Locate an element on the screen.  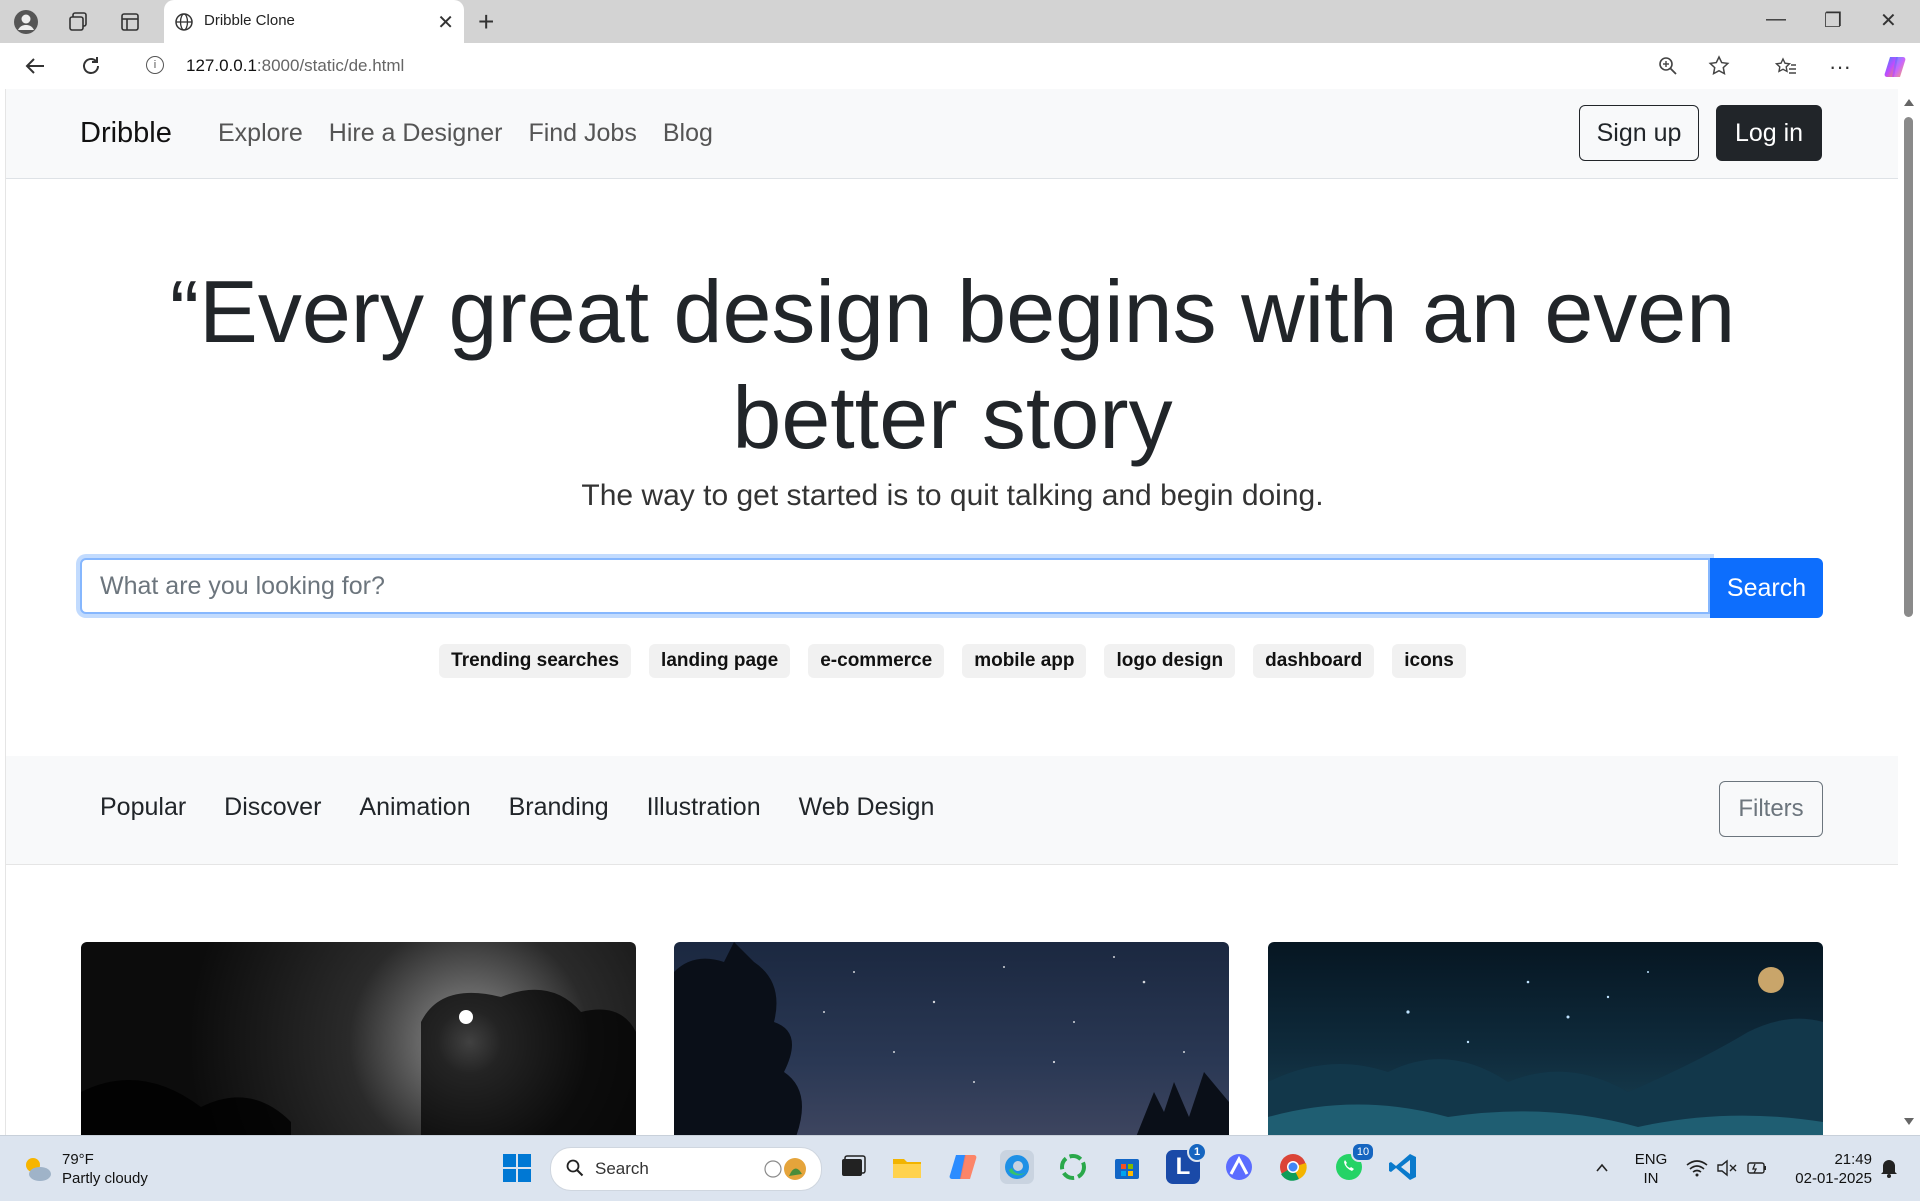
copilot-app-icon is located at coordinates (963, 1167).